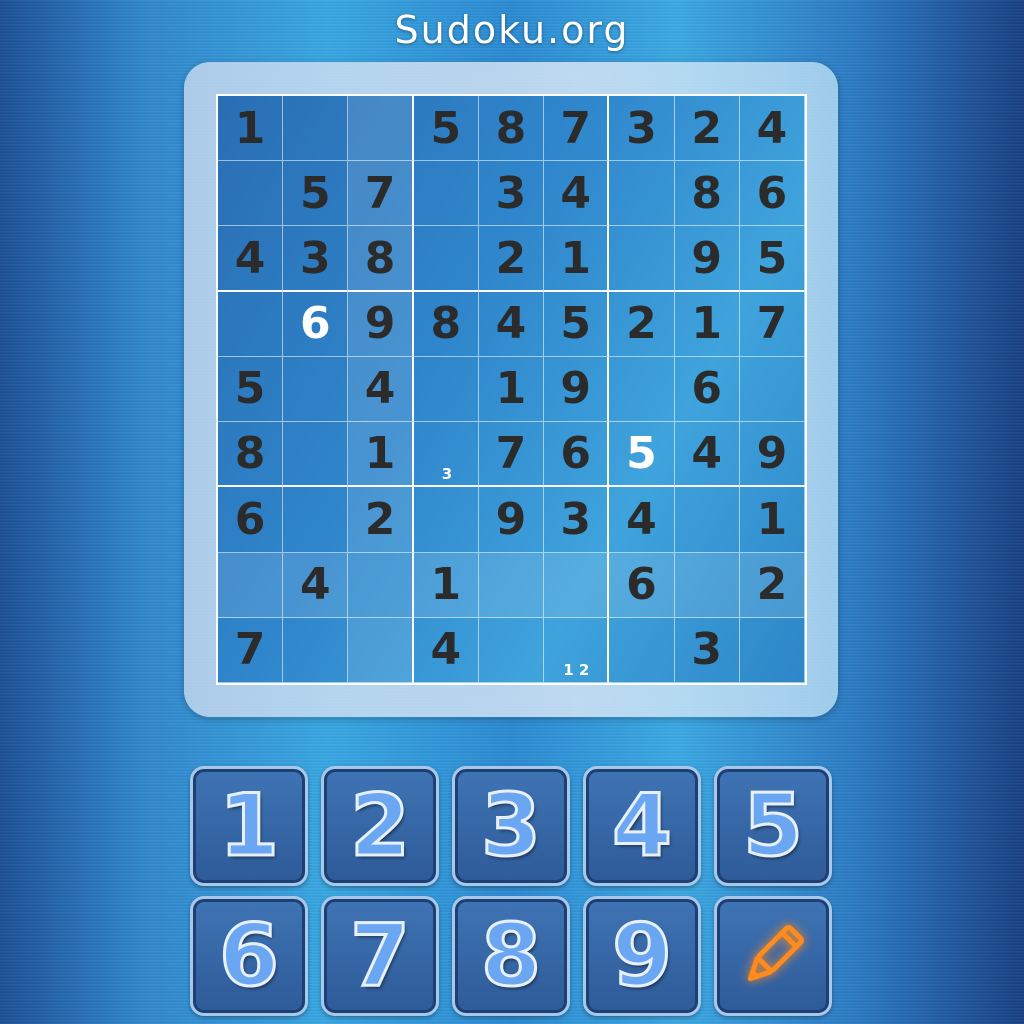 The width and height of the screenshot is (1024, 1024). I want to click on pencil-mode-button, so click(773, 956).